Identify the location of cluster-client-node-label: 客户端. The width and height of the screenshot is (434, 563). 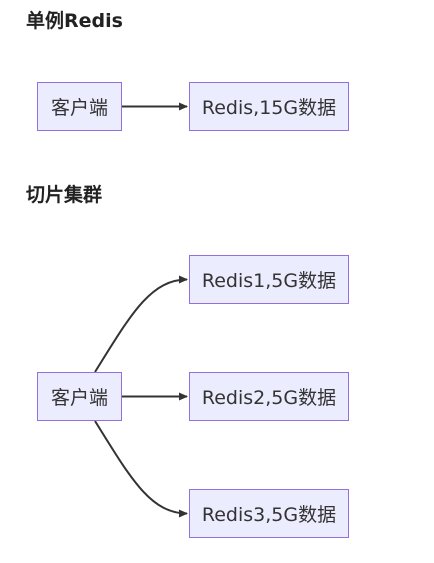
(79, 398).